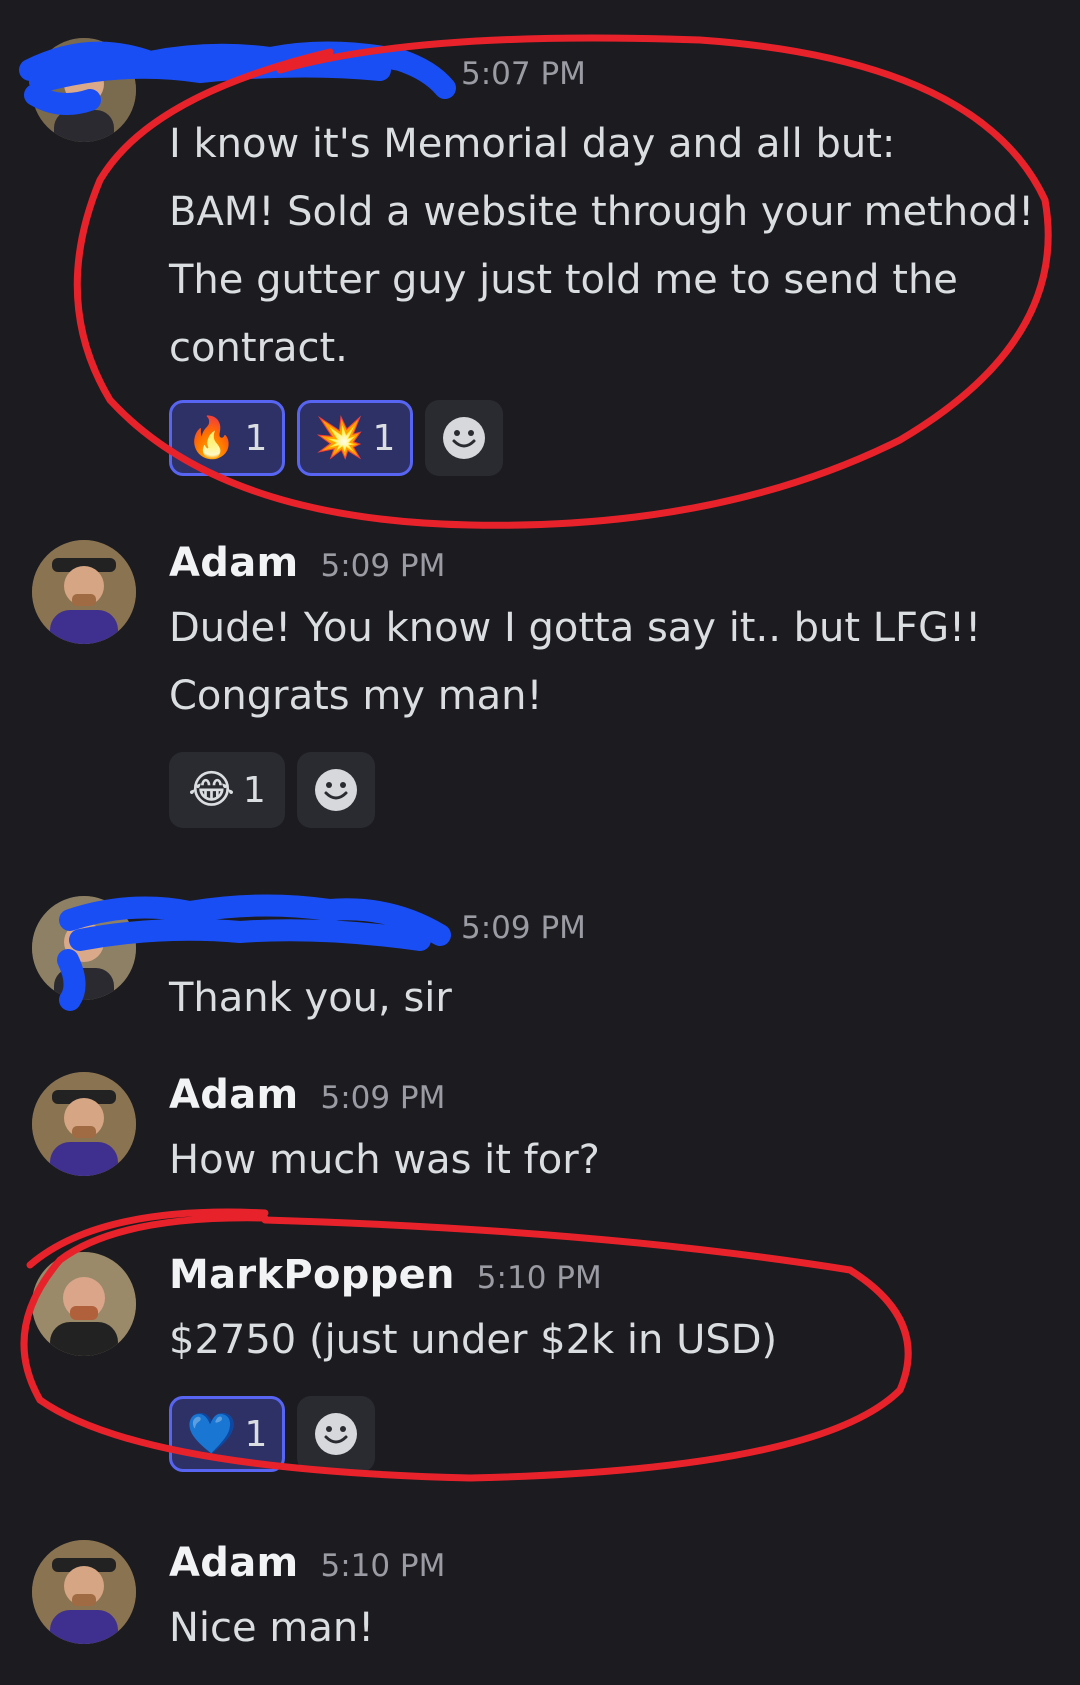  What do you see at coordinates (211, 438) in the screenshot?
I see `fire-icon: 🔥` at bounding box center [211, 438].